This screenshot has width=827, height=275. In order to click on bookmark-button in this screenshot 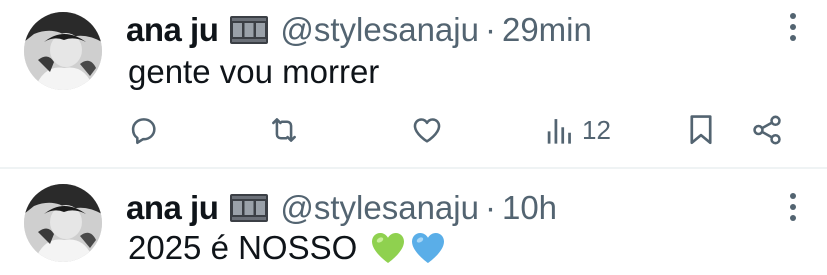, I will do `click(701, 130)`.